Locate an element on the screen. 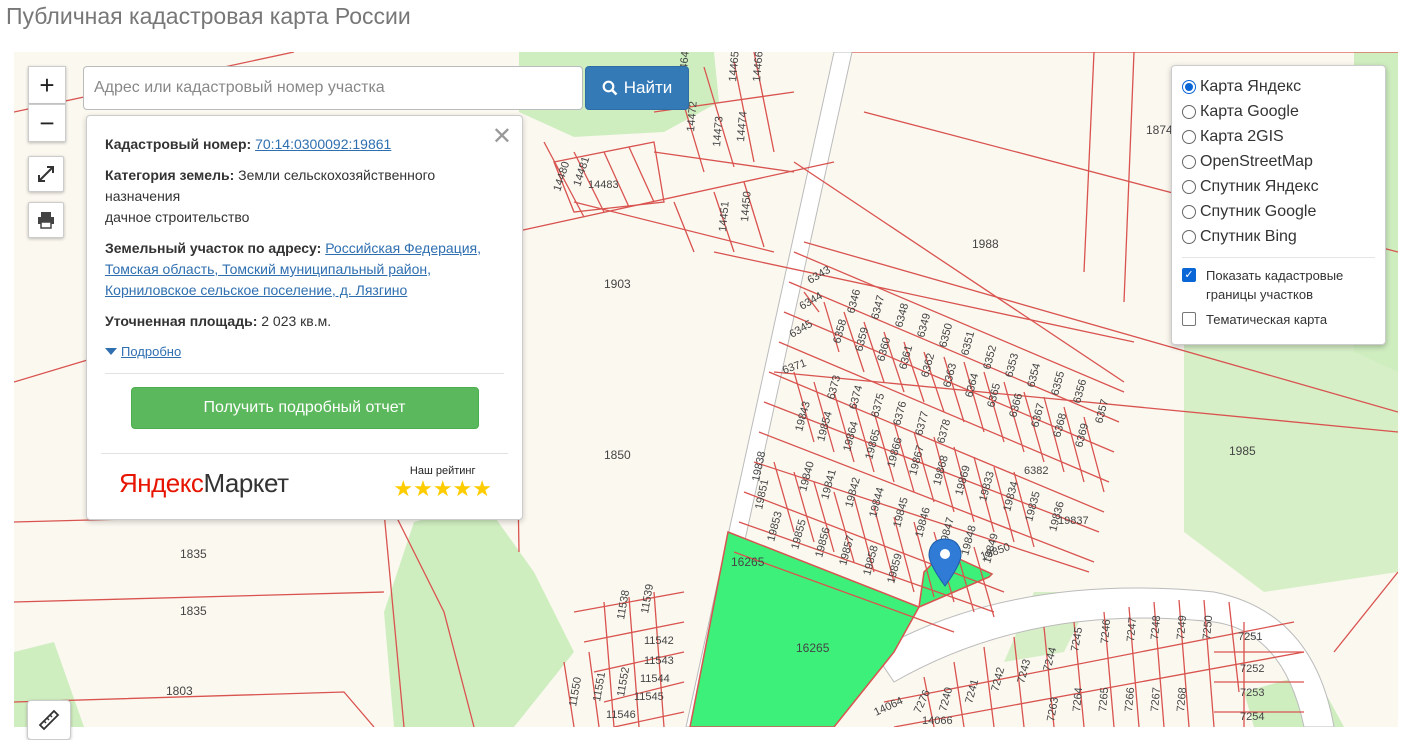 Image resolution: width=1407 pixels, height=740 pixels. layer-option-2gis-map: Карта 2GIS is located at coordinates (1278, 136).